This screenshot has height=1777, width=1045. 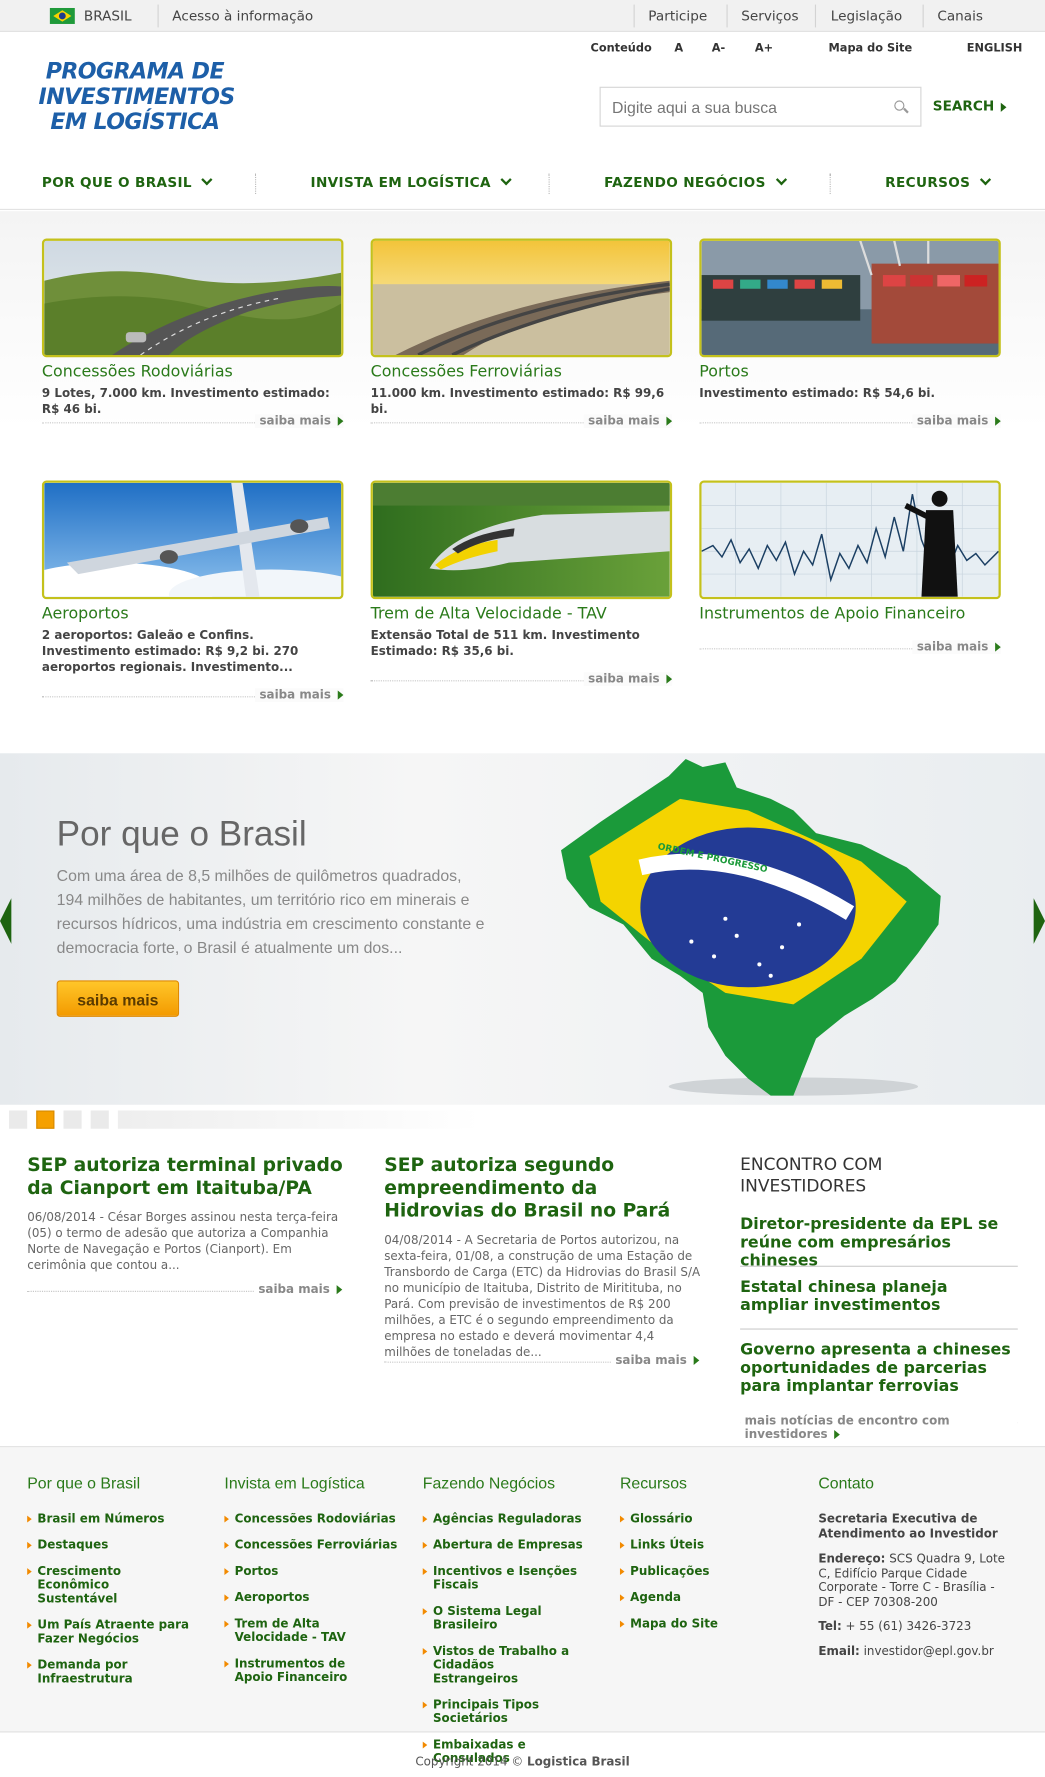 I want to click on port-image, so click(x=850, y=297).